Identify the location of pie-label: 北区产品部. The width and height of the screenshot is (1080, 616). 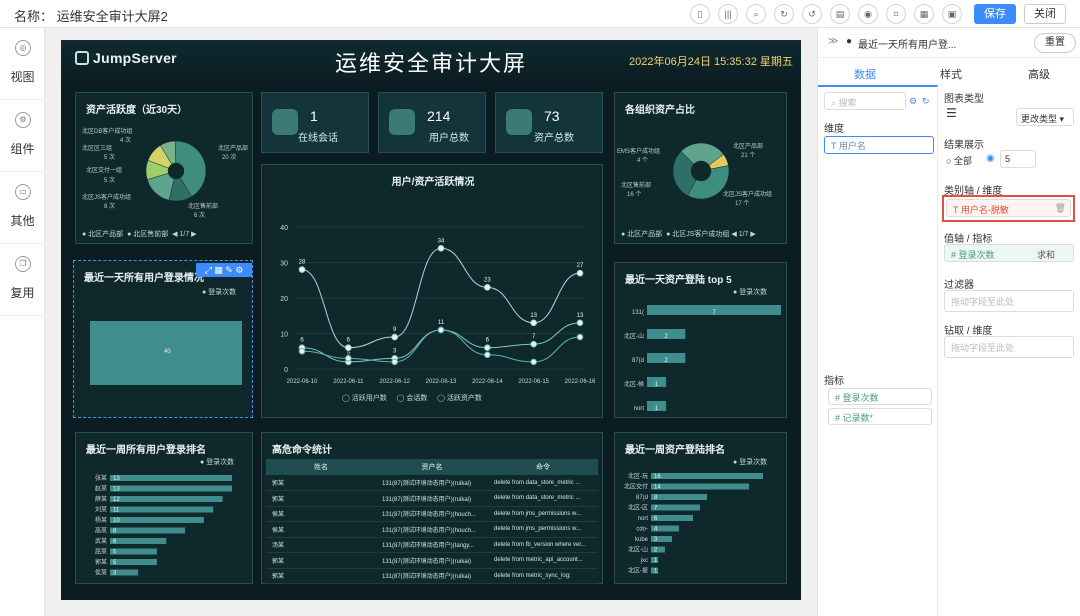
(233, 149).